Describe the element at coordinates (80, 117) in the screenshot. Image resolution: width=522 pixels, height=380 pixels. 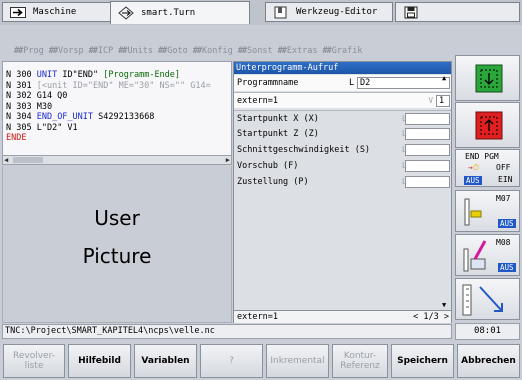
I see `program-line: N 304 END_OF_UNIT S4292133668` at that location.